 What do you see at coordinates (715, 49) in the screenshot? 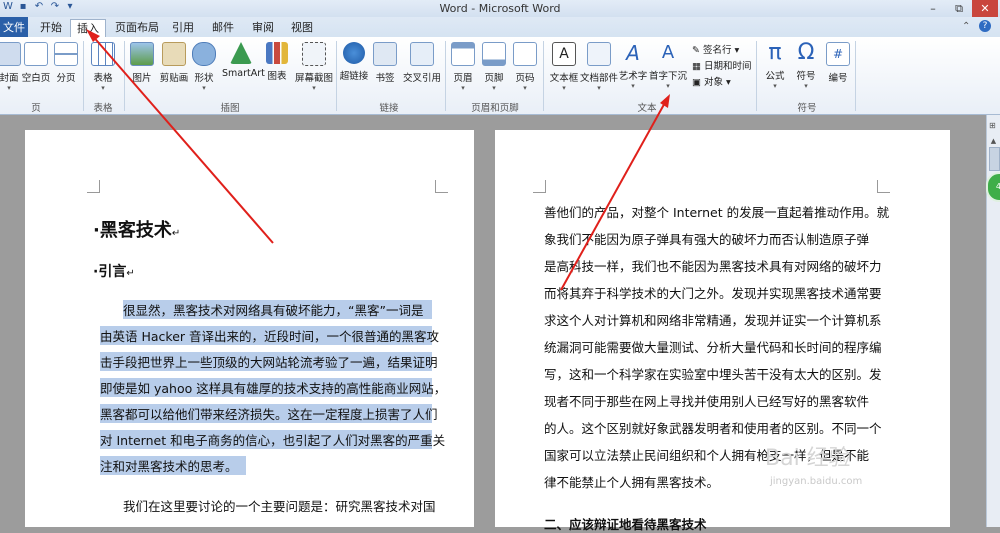
I see `signature-line-button: ✎ 签名行 ▾` at bounding box center [715, 49].